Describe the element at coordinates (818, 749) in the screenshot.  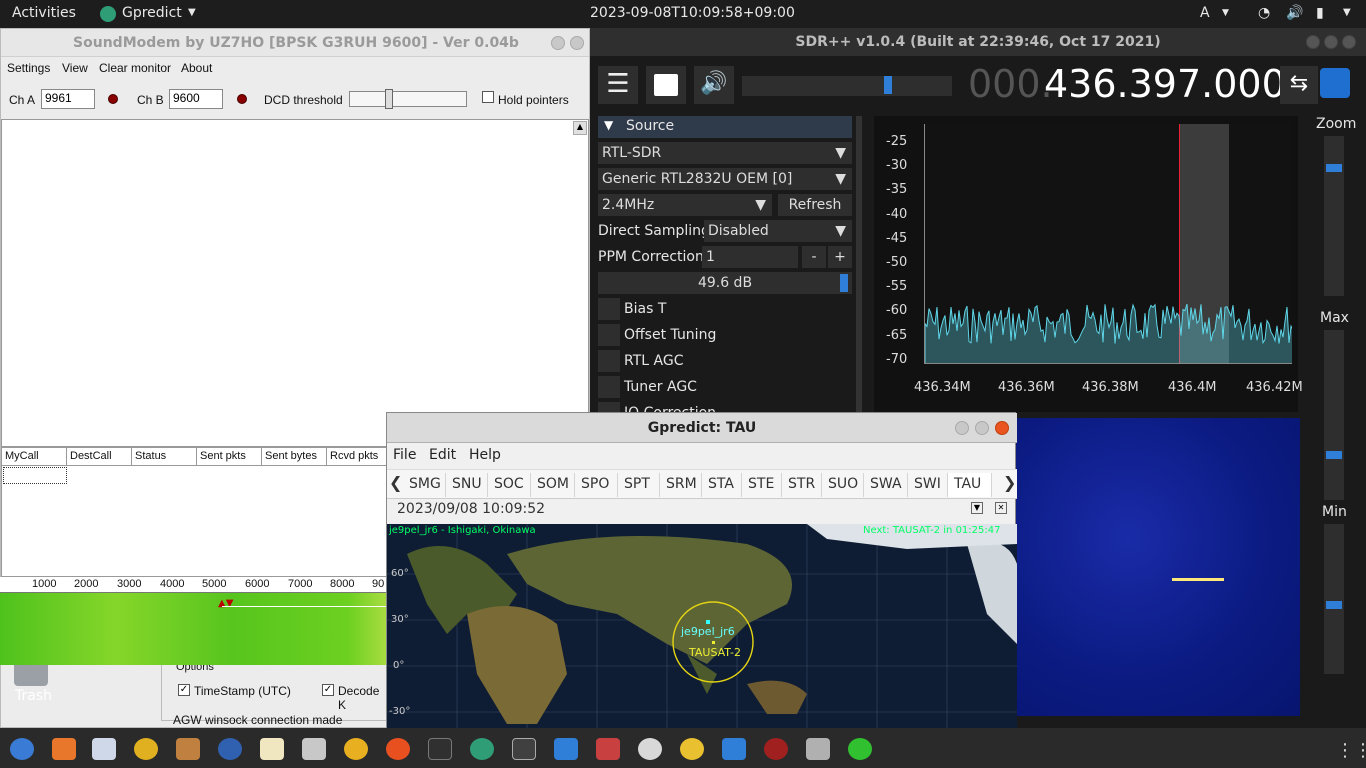
I see `device-app-icon` at that location.